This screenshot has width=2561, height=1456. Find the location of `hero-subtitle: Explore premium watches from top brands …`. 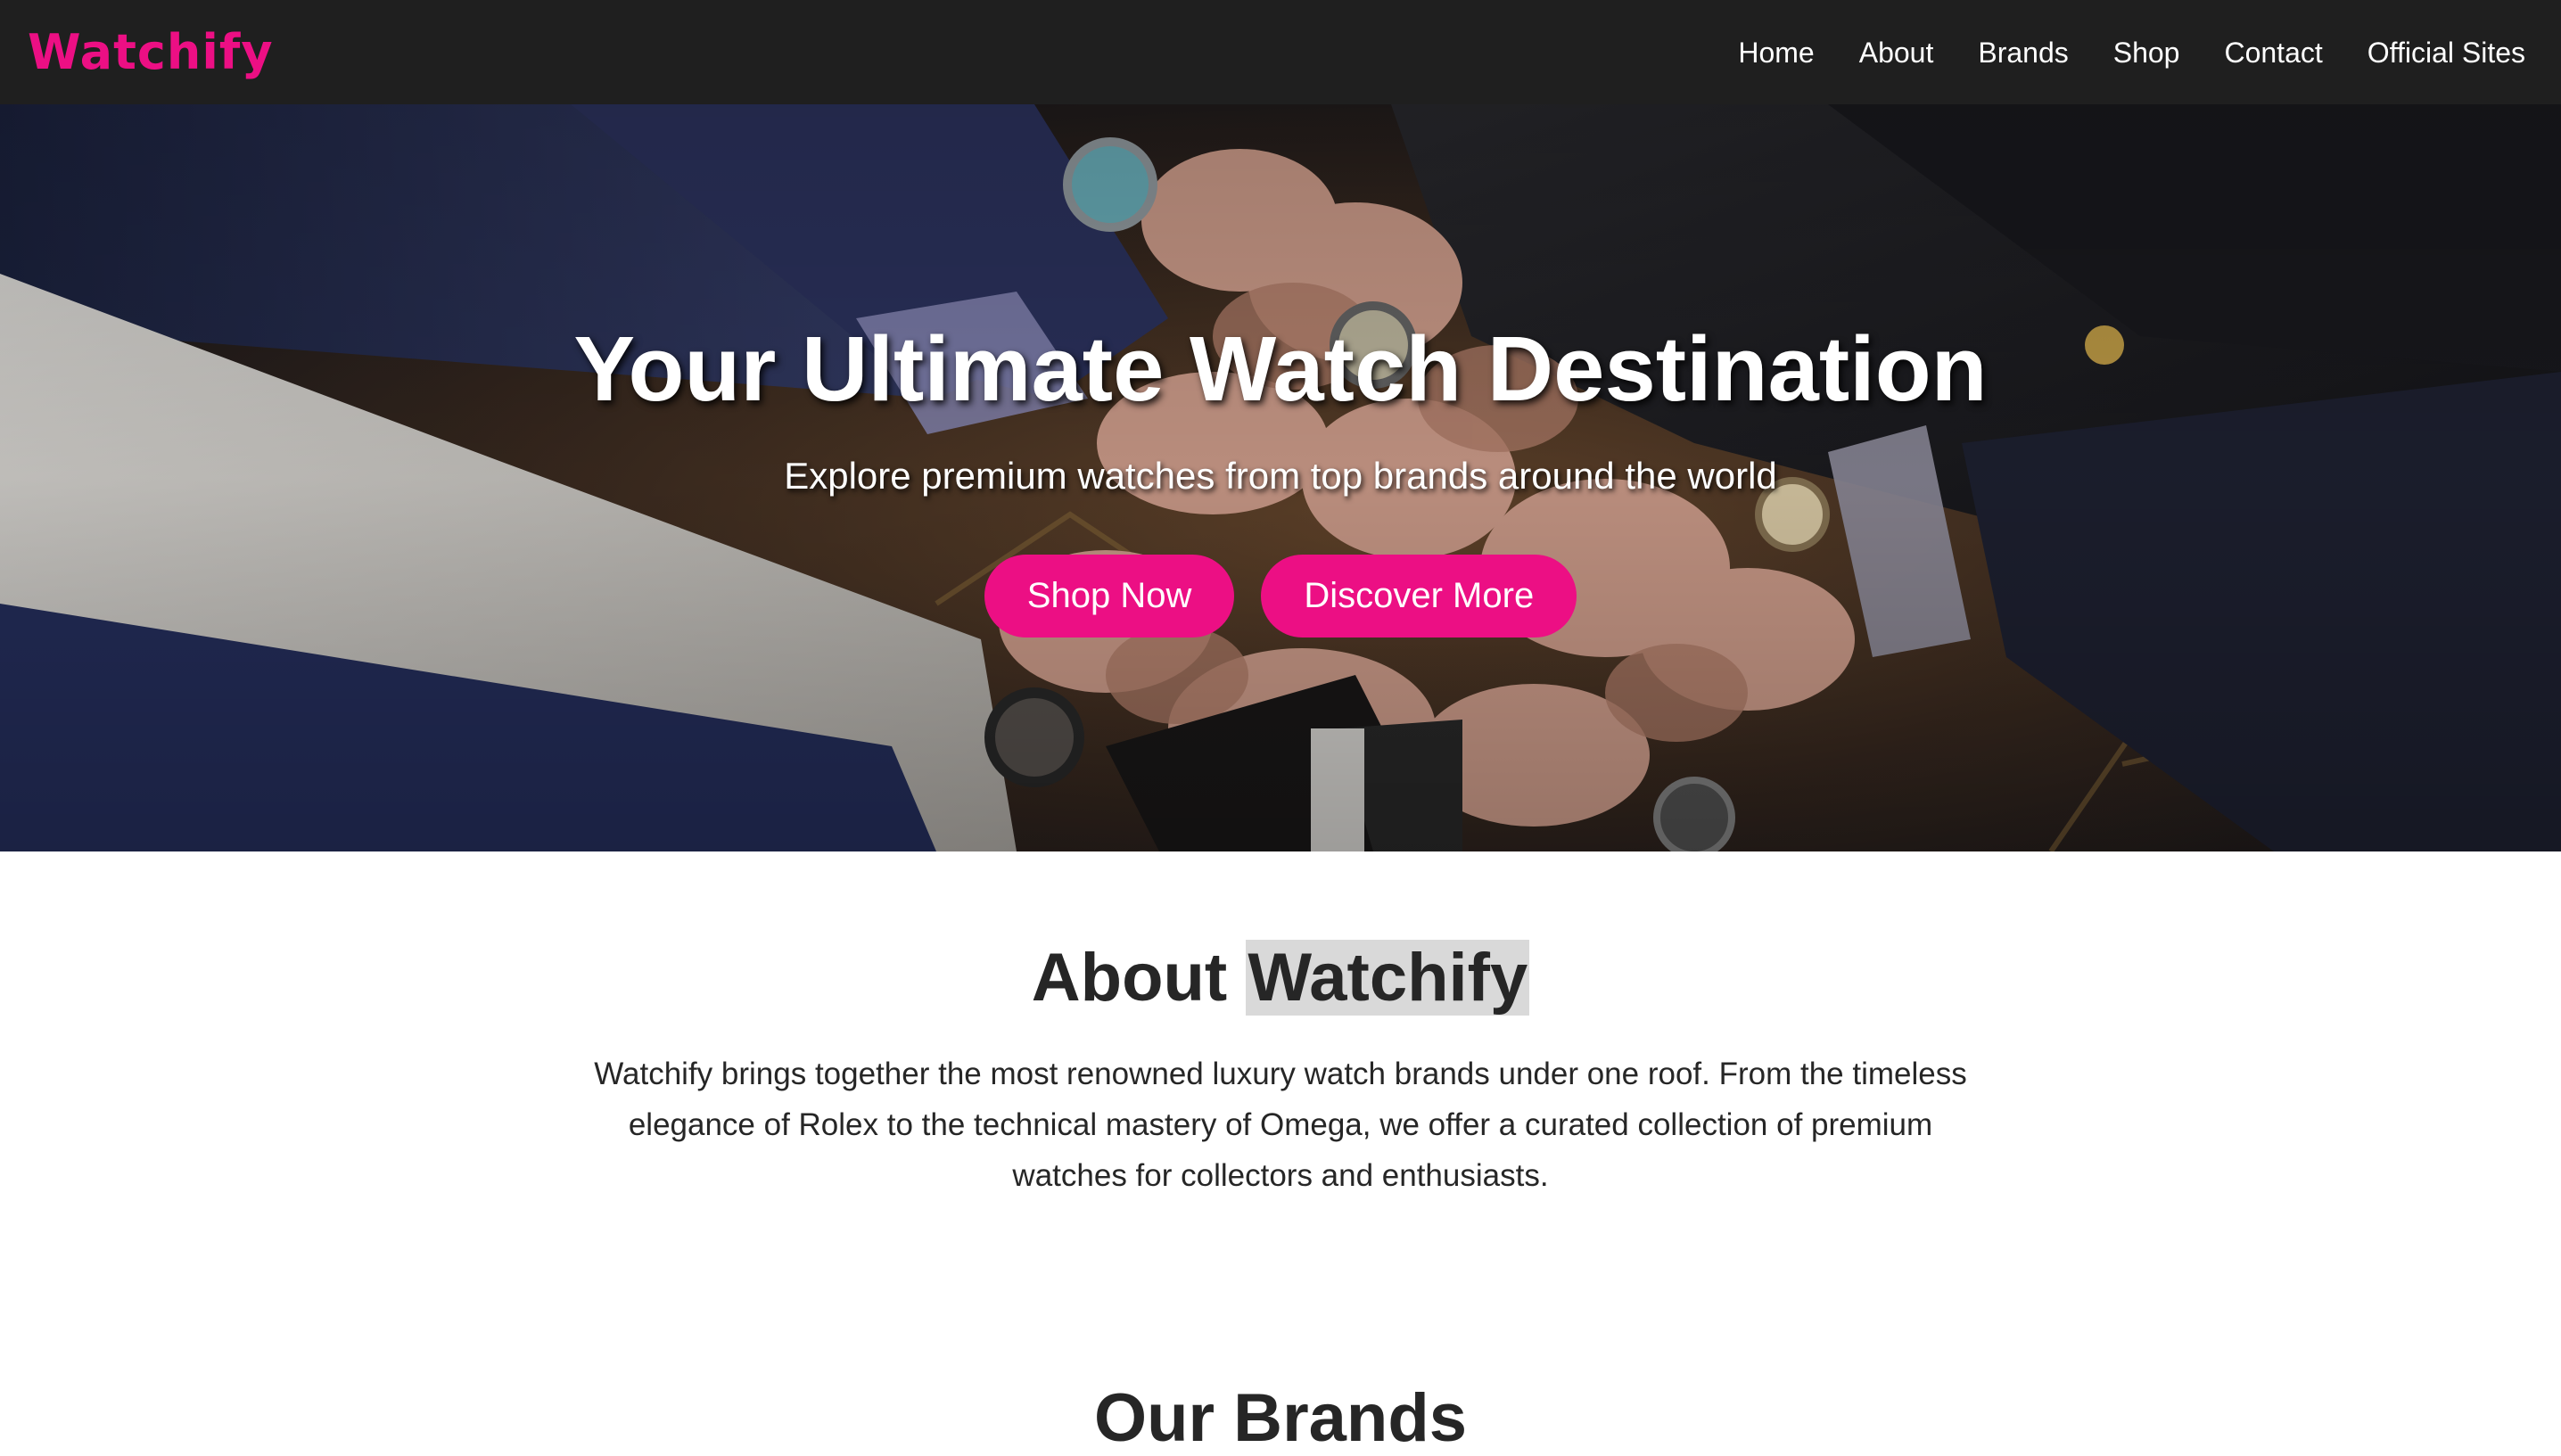

hero-subtitle: Explore premium watches from top brands … is located at coordinates (1280, 476).